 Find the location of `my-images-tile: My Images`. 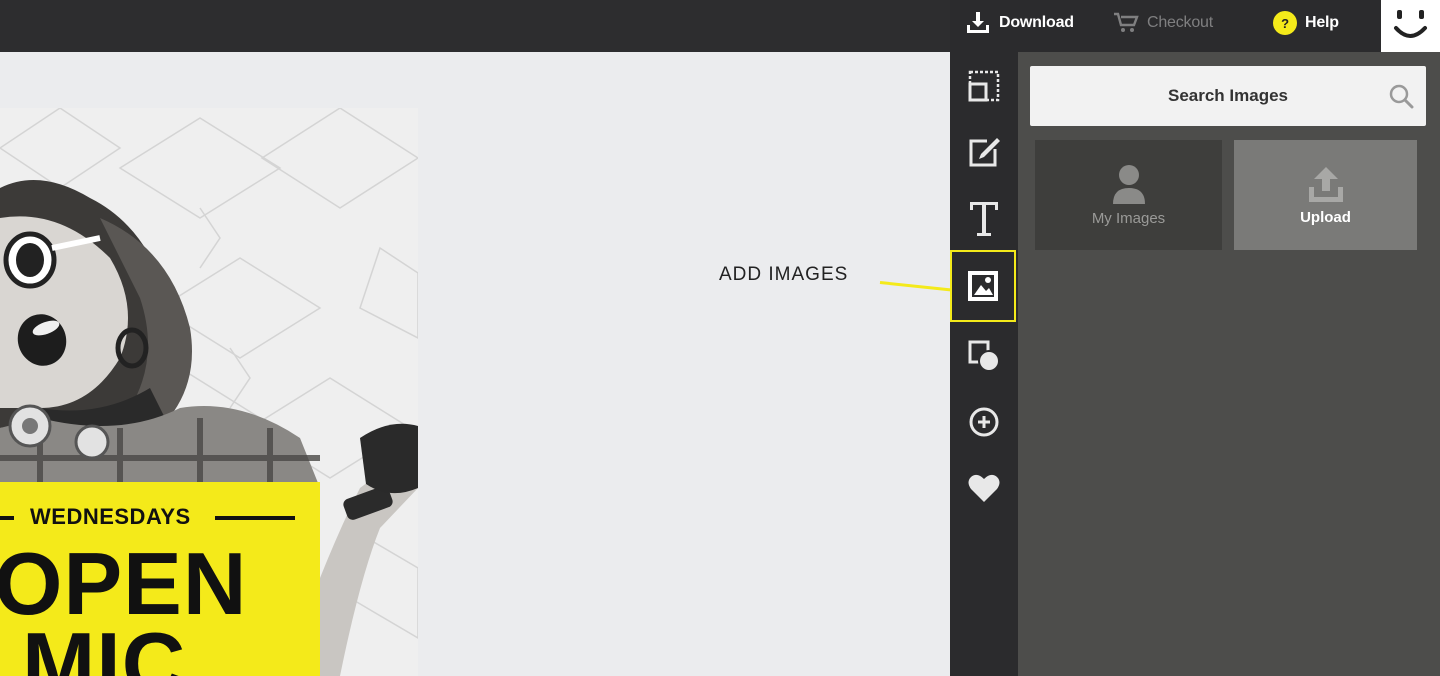

my-images-tile: My Images is located at coordinates (1128, 195).